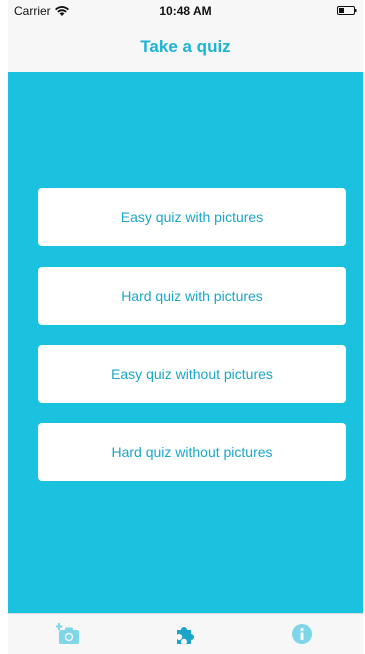 This screenshot has height=654, width=365. What do you see at coordinates (192, 452) in the screenshot?
I see `hard-quiz-without-pictures-button: Hard quiz without pictures` at bounding box center [192, 452].